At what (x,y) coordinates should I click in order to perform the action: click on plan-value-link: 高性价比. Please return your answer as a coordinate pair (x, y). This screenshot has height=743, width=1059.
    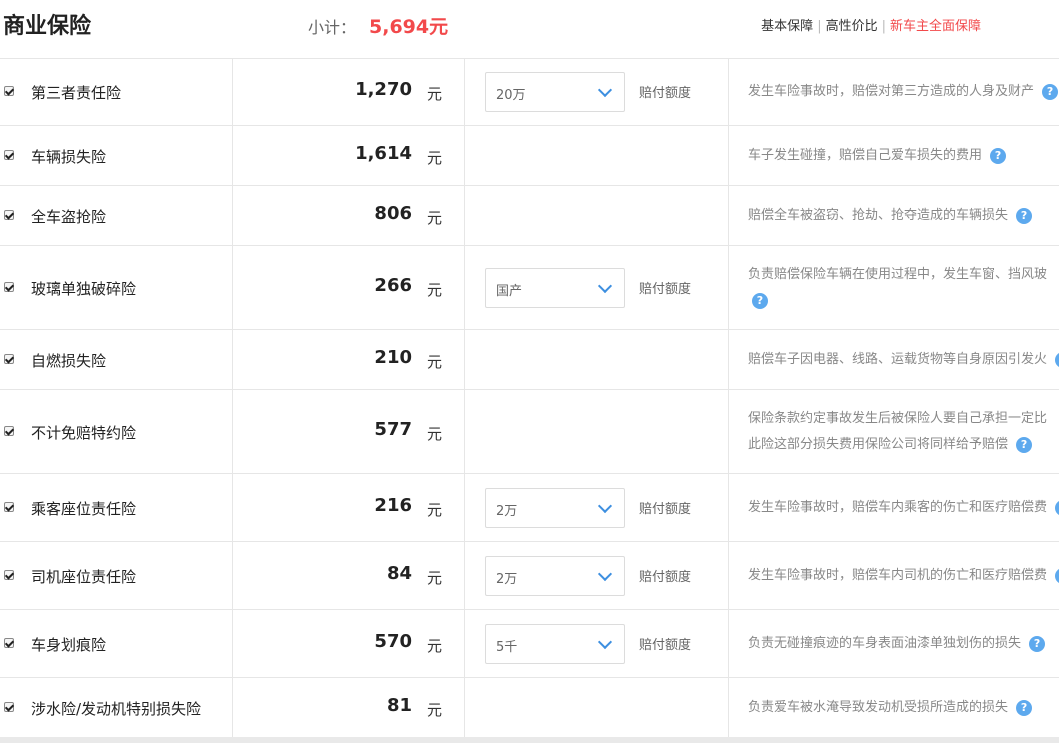
    Looking at the image, I should click on (852, 26).